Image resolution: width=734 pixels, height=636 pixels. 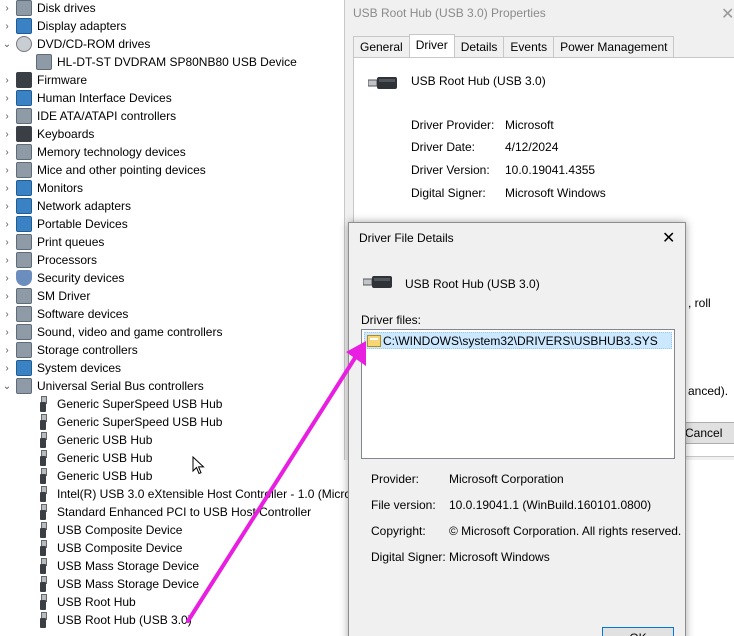 What do you see at coordinates (87, 602) in the screenshot?
I see `usb-device-item: USB Root Hub` at bounding box center [87, 602].